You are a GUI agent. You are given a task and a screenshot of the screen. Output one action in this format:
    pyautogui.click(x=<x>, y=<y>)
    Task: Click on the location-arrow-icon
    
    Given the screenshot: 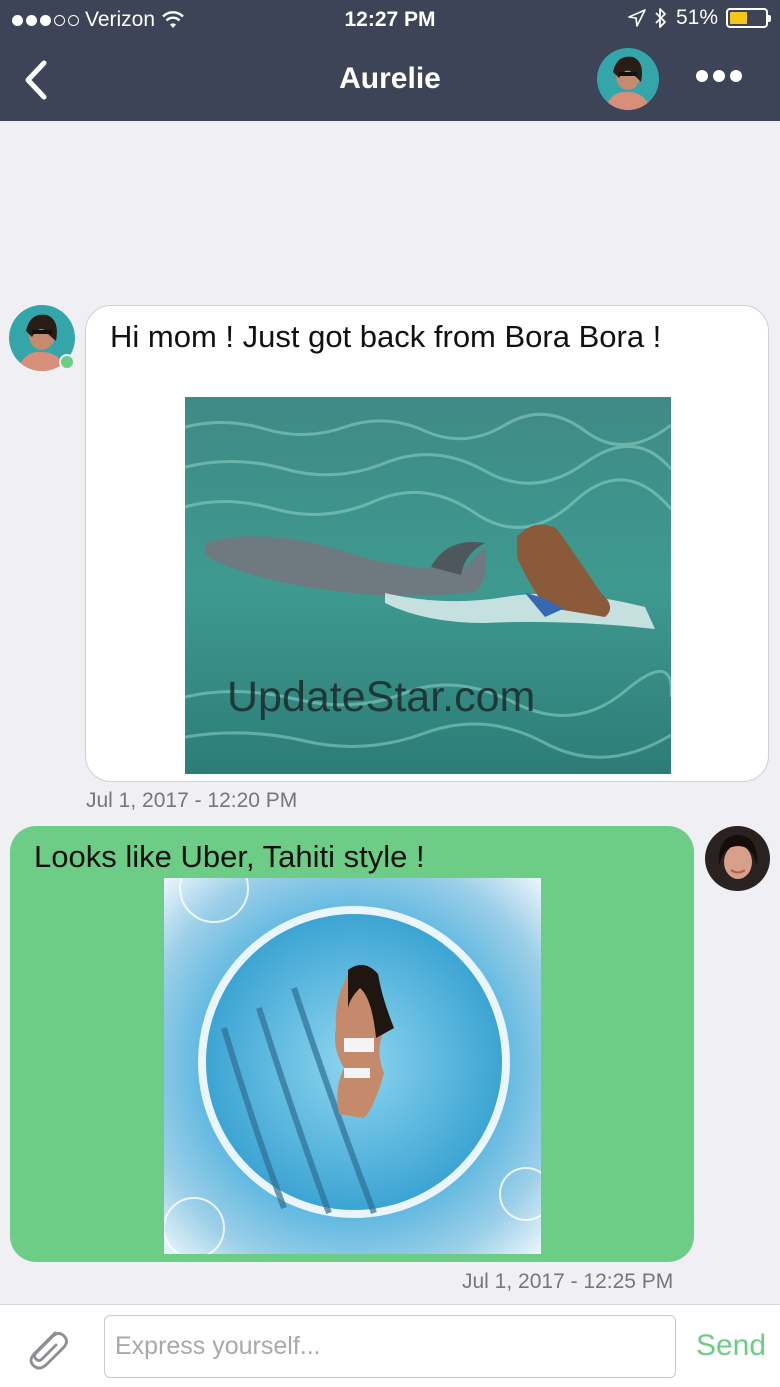 What is the action you would take?
    pyautogui.click(x=637, y=18)
    